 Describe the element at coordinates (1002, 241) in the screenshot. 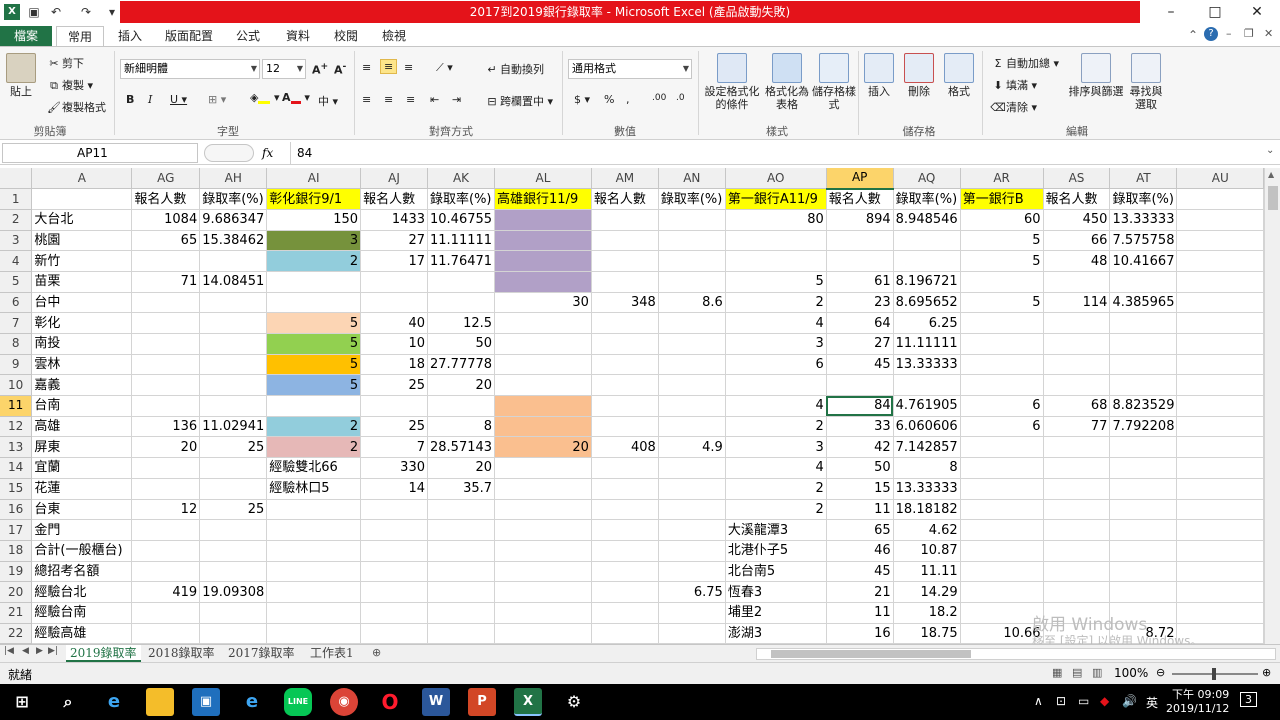

I see `cell-ar3: 5` at that location.